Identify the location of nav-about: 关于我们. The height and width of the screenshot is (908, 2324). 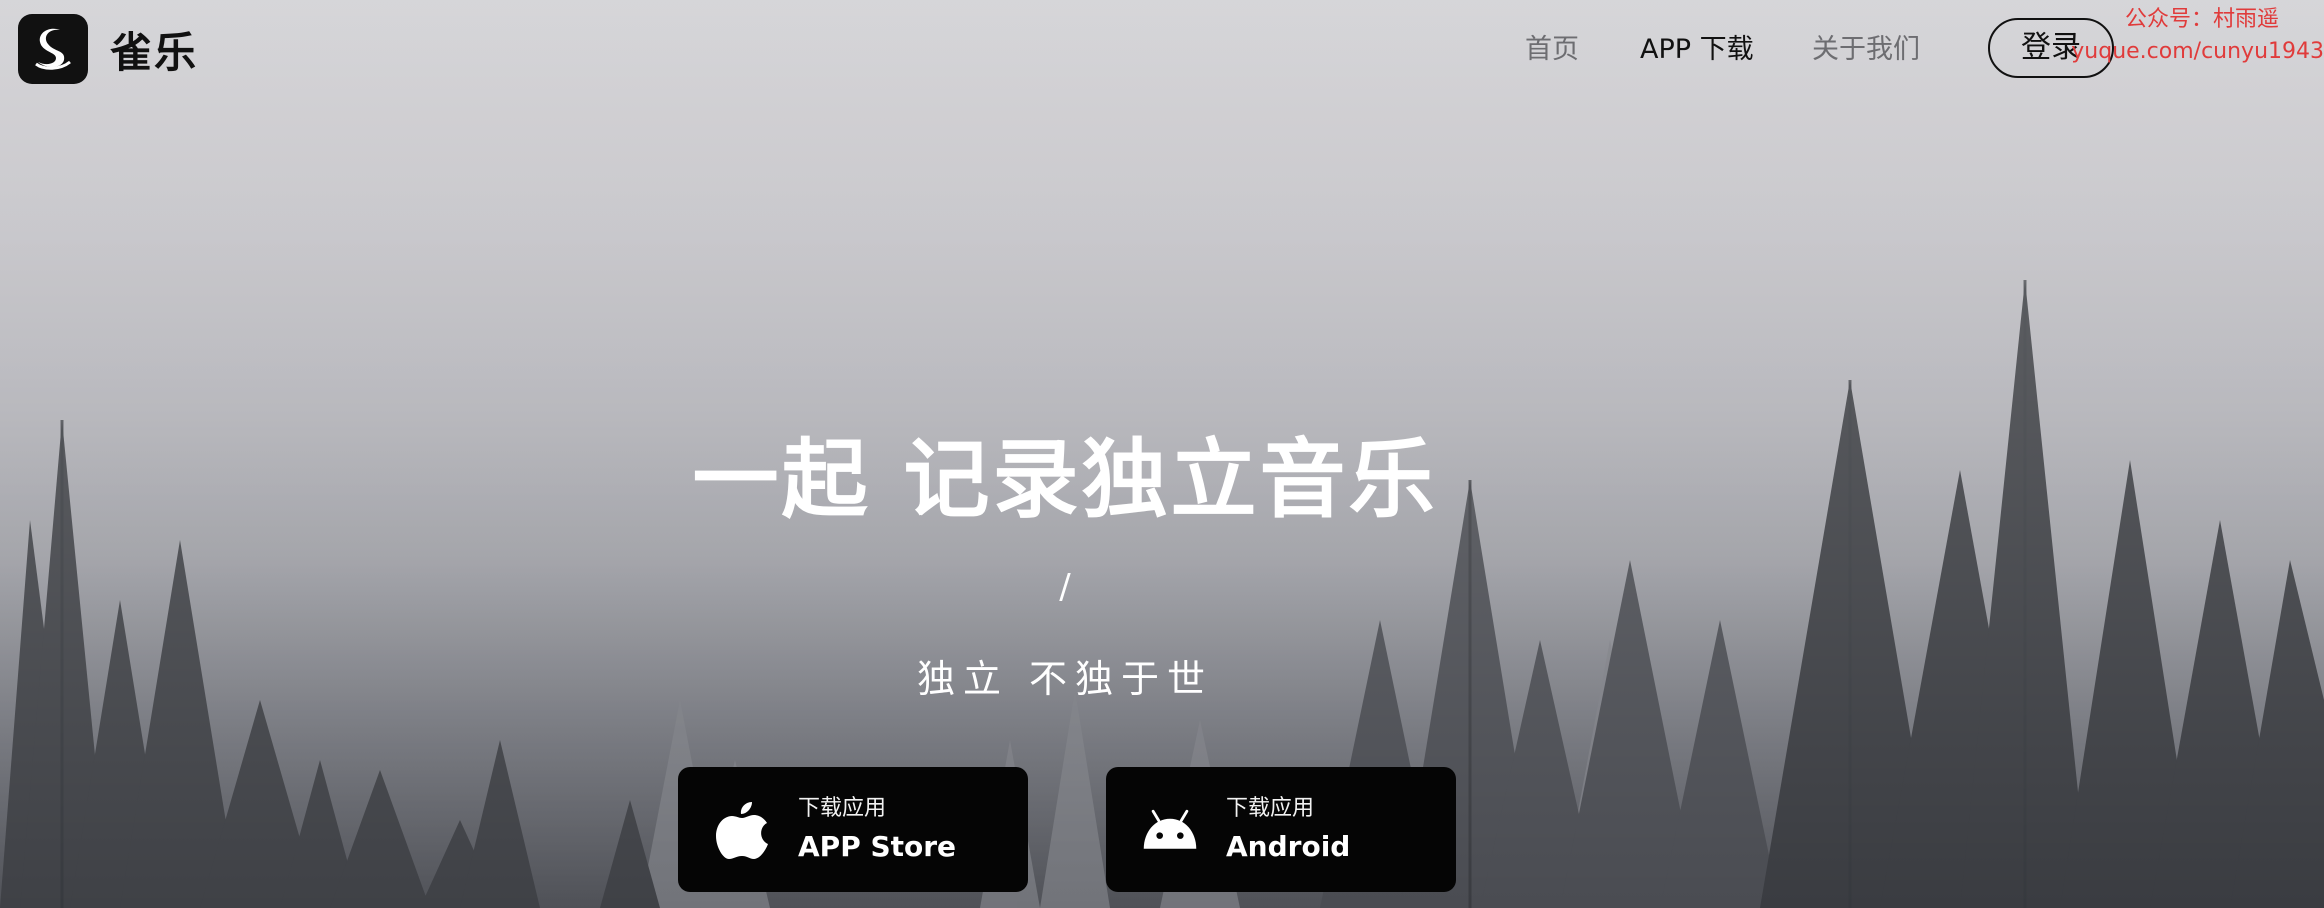
(1866, 50).